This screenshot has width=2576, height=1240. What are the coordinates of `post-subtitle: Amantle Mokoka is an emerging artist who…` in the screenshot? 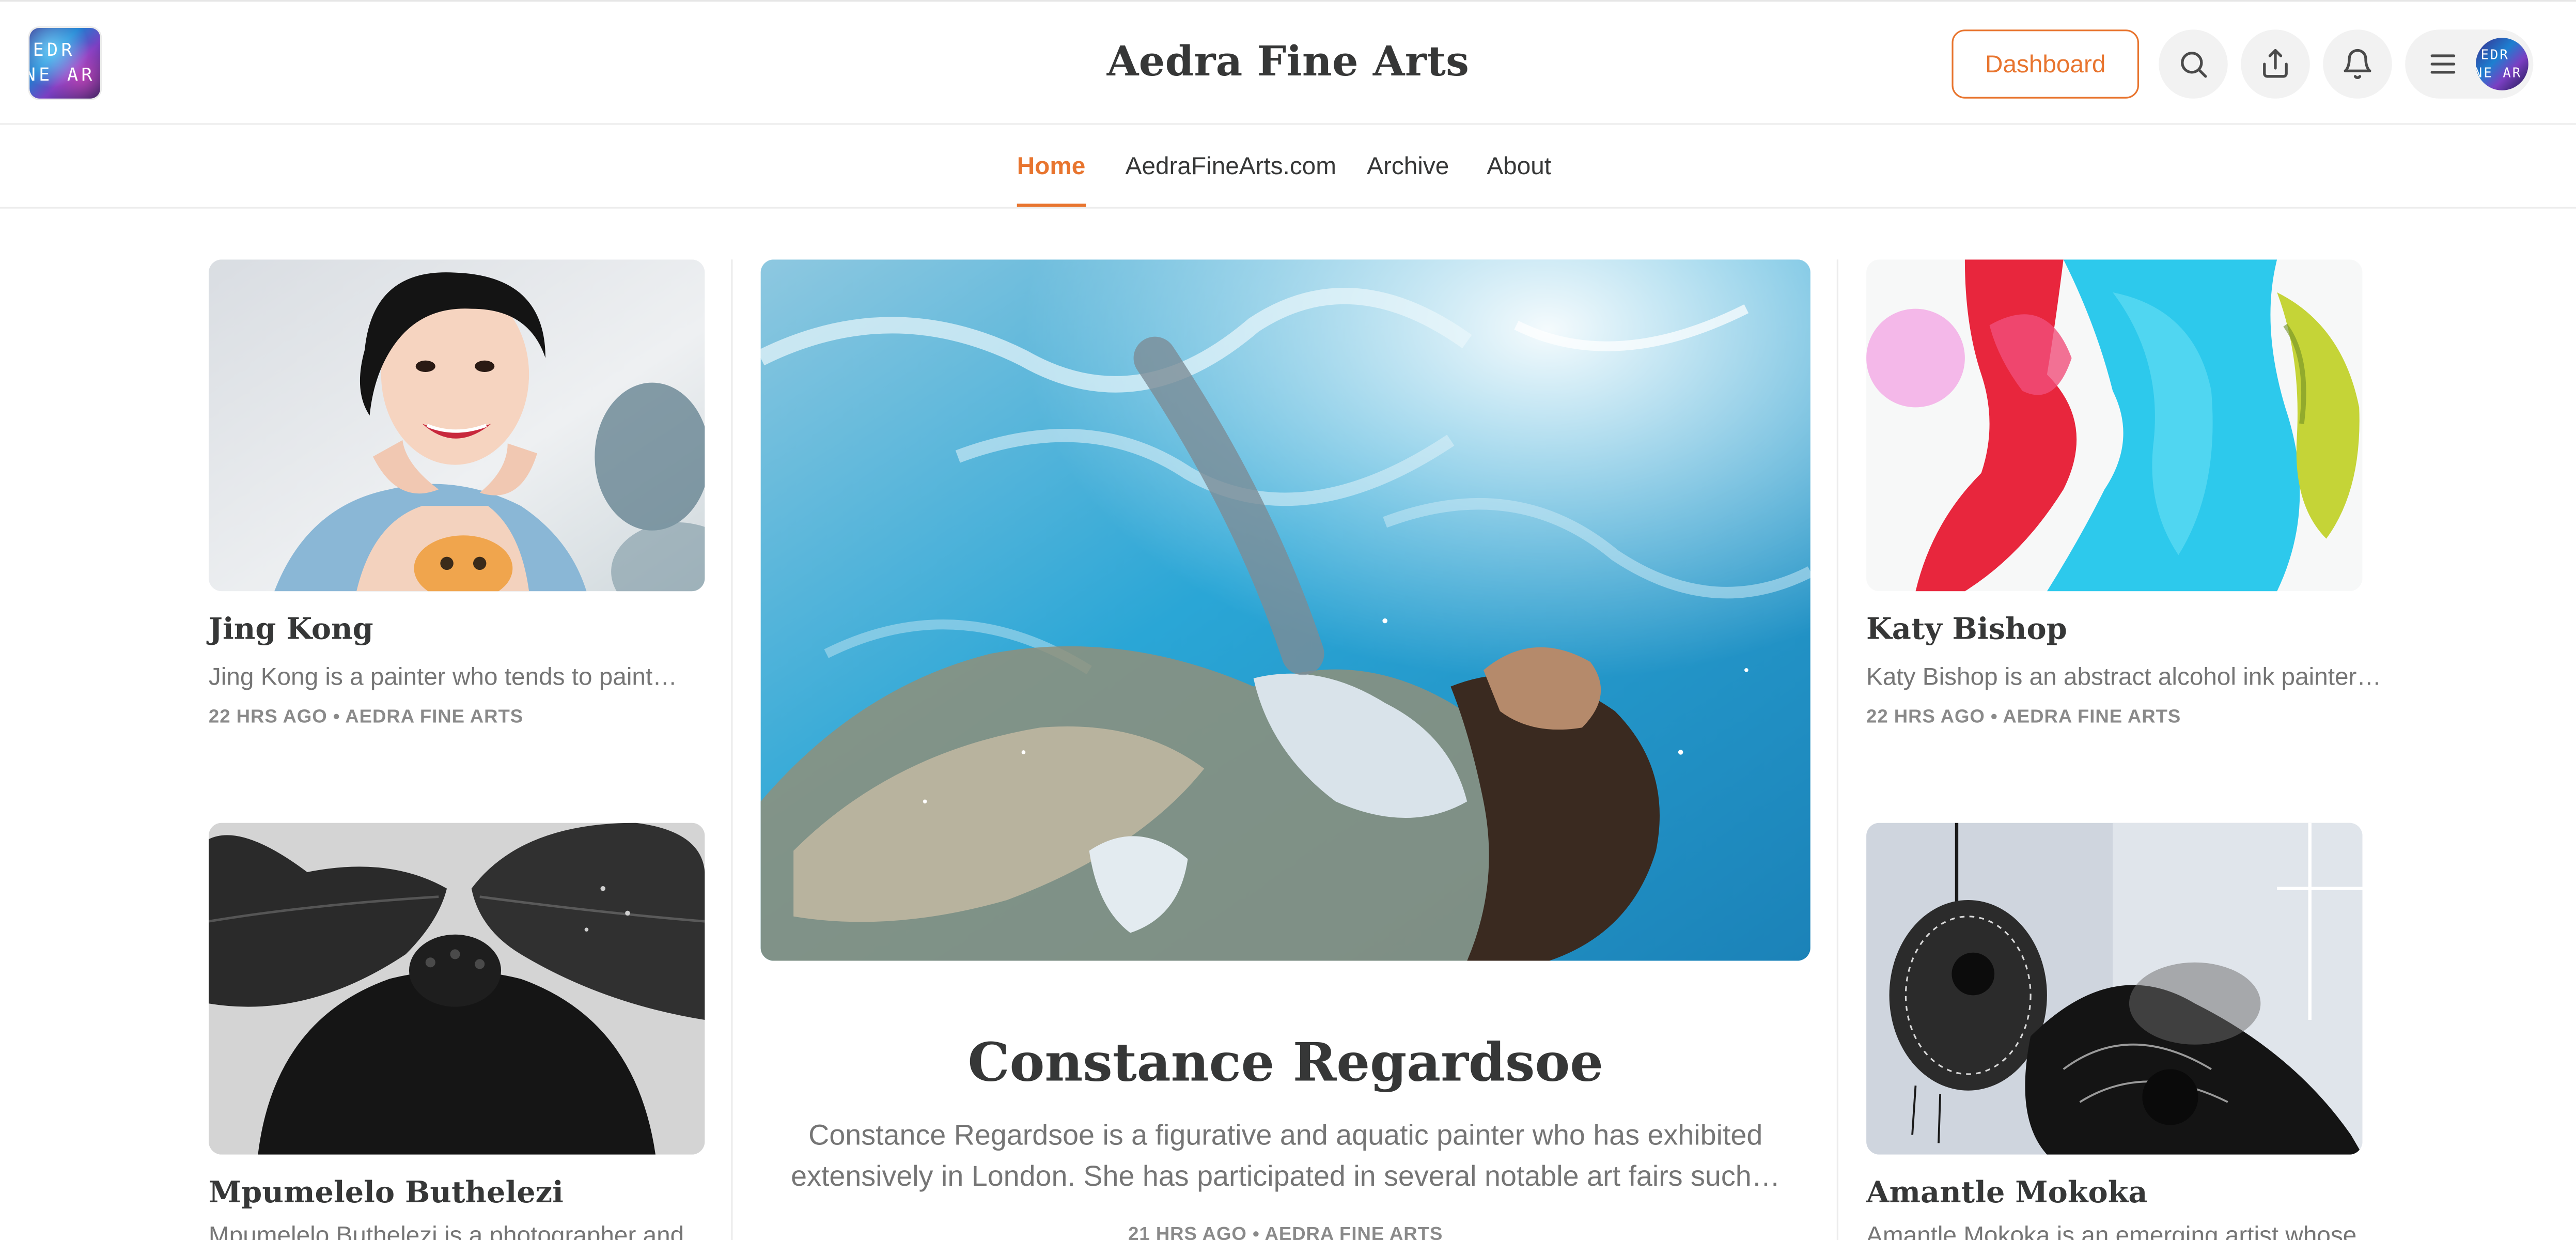 It's located at (2124, 1231).